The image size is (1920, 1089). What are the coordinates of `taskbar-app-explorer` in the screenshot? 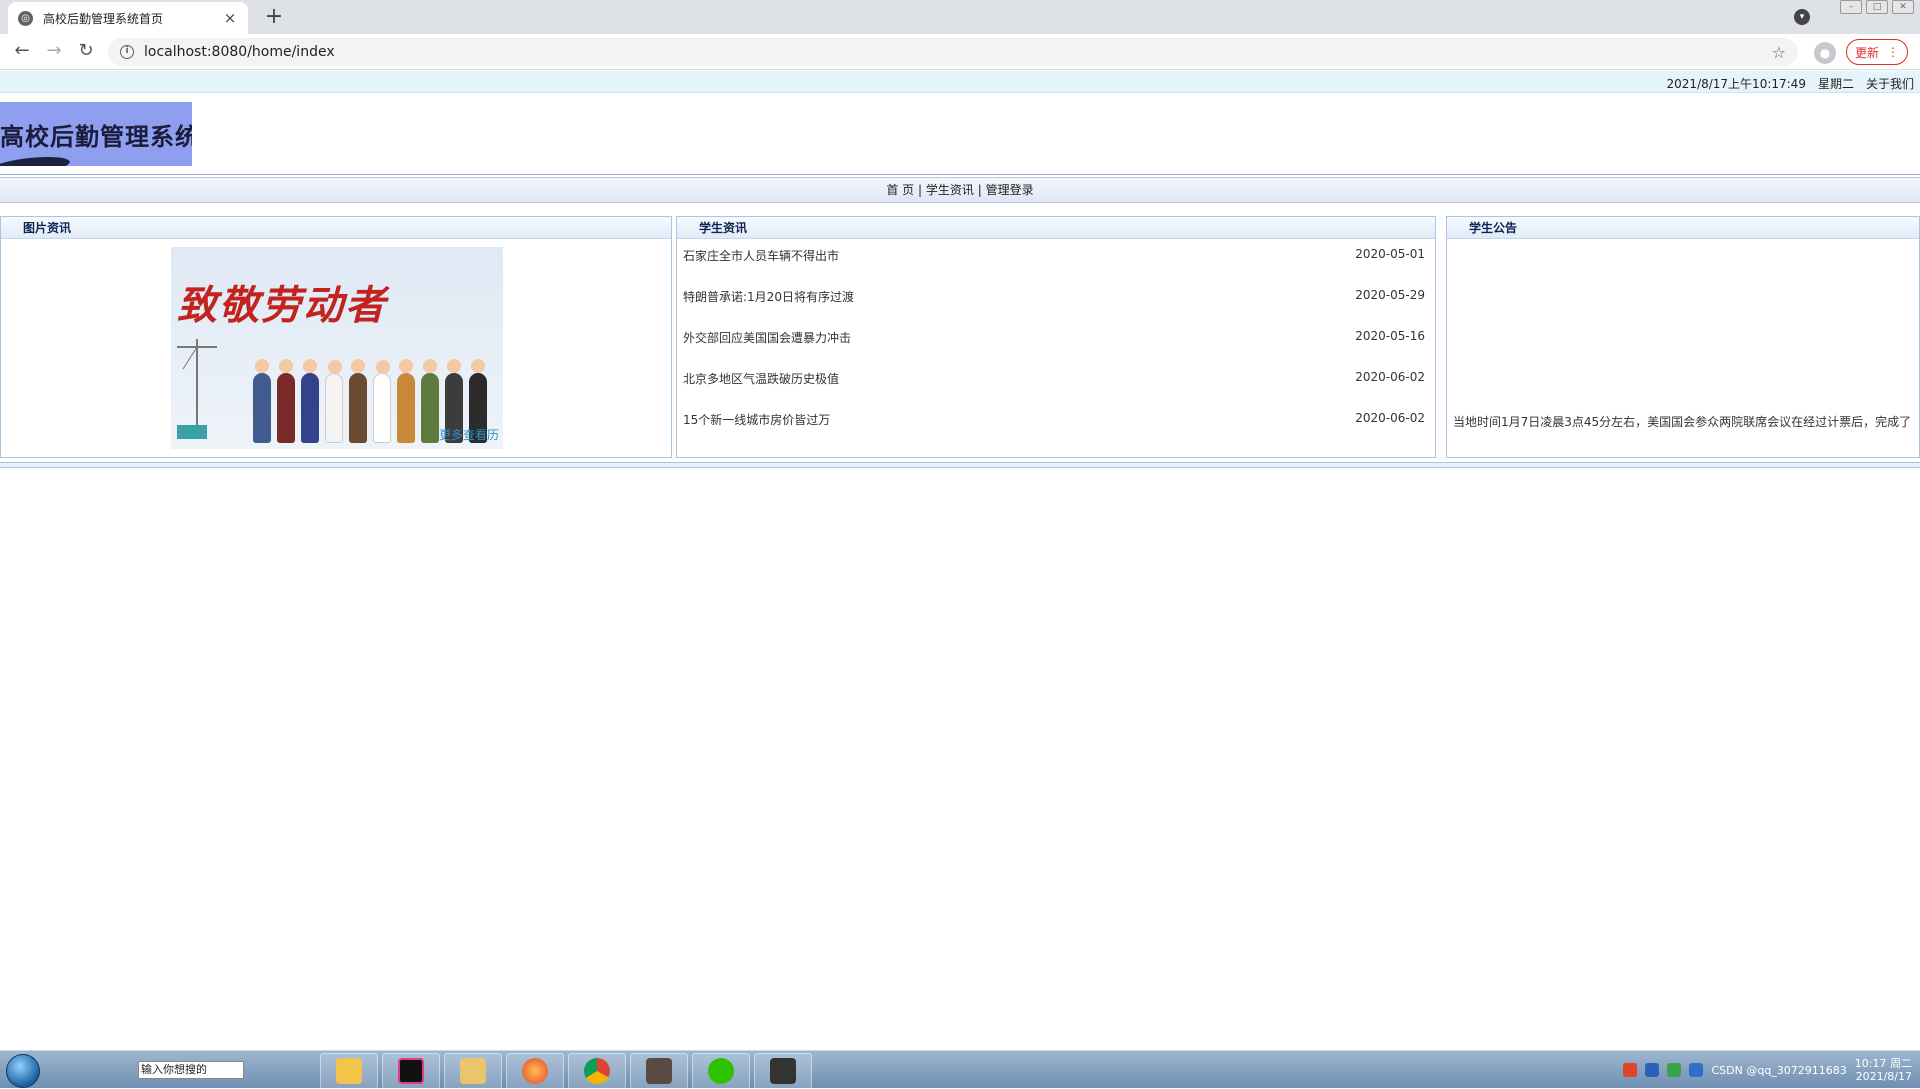 It's located at (473, 1071).